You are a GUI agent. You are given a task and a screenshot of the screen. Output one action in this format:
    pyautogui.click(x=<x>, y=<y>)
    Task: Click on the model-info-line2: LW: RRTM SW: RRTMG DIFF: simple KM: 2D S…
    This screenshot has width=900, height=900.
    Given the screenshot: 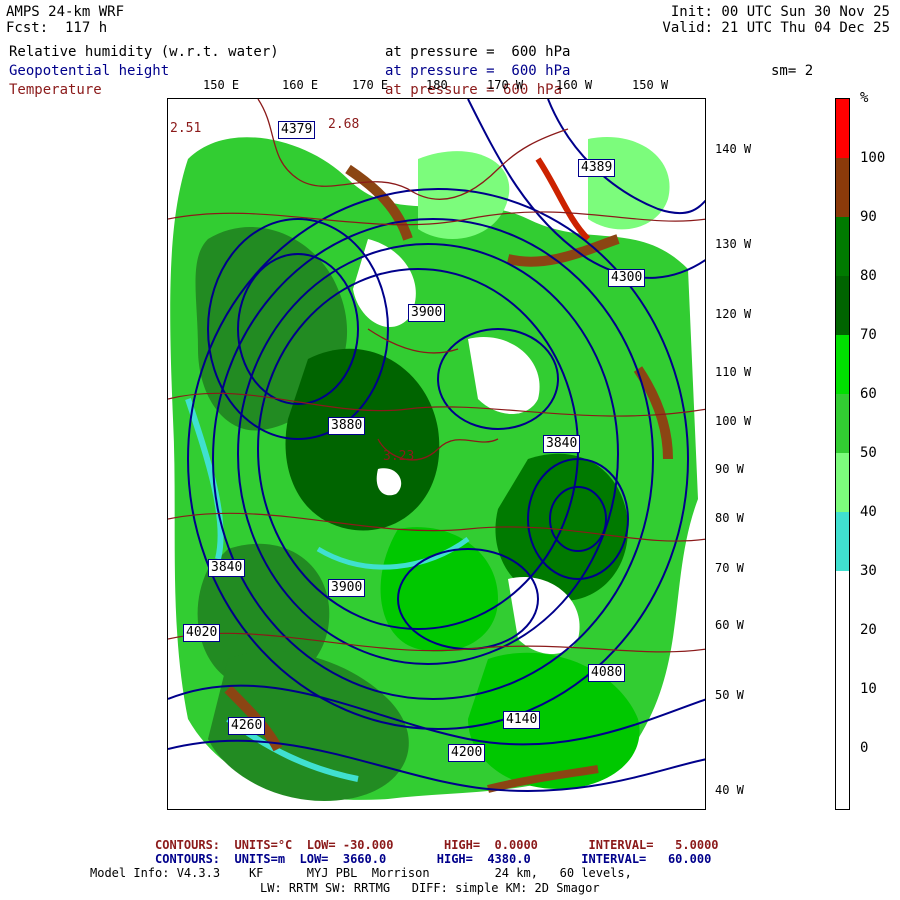 What is the action you would take?
    pyautogui.click(x=430, y=888)
    